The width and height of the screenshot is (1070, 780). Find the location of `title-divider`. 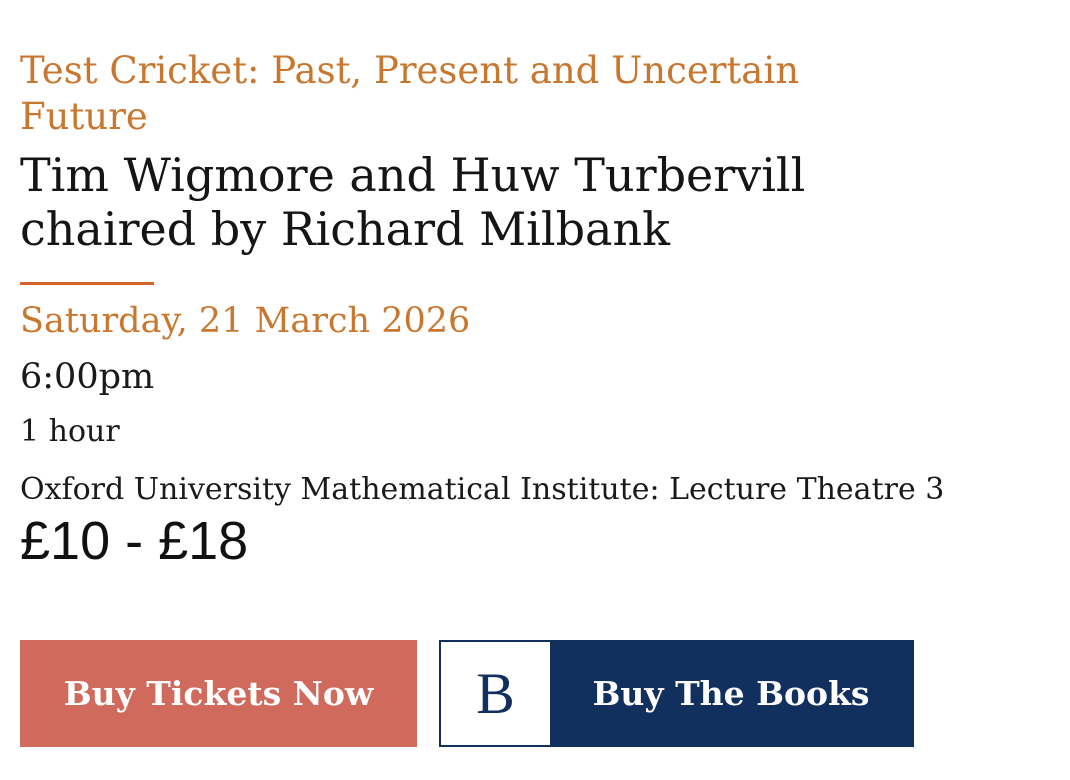

title-divider is located at coordinates (87, 283).